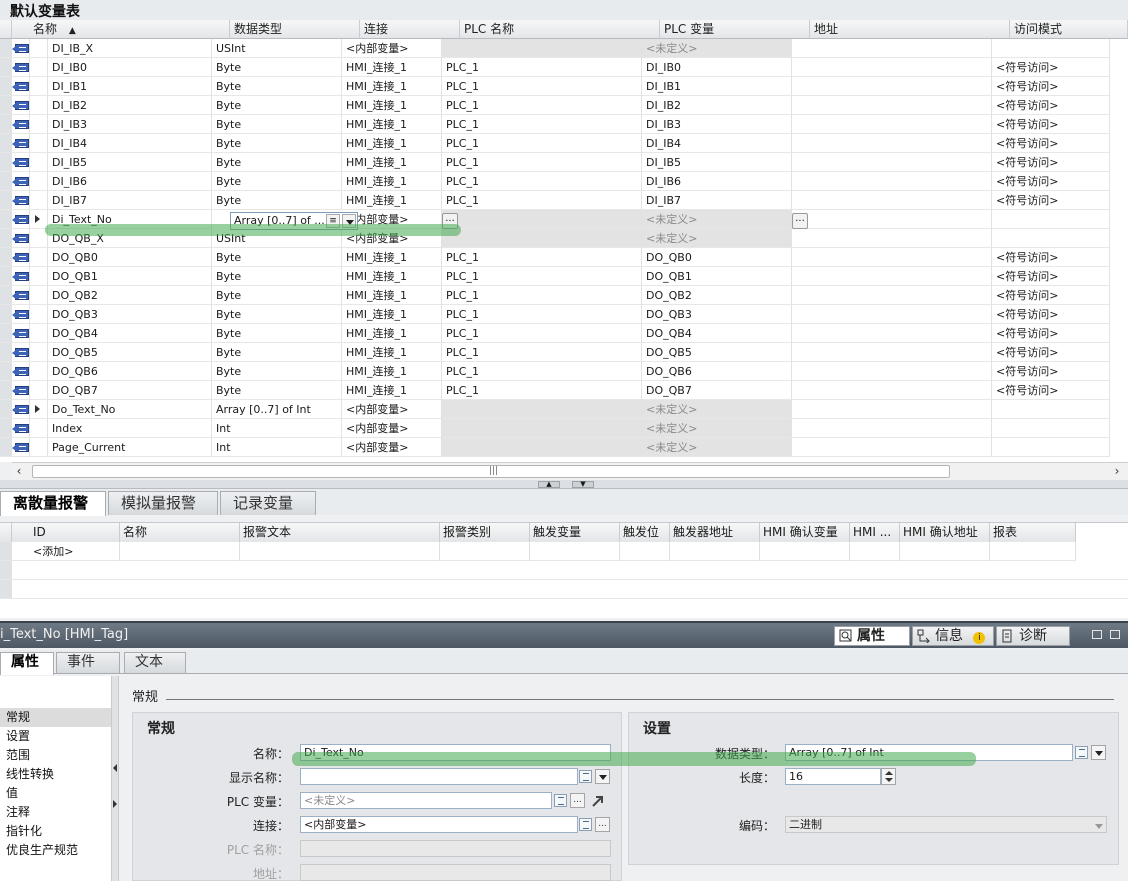 The height and width of the screenshot is (881, 1128). I want to click on nav-general: 常规, so click(55, 717).